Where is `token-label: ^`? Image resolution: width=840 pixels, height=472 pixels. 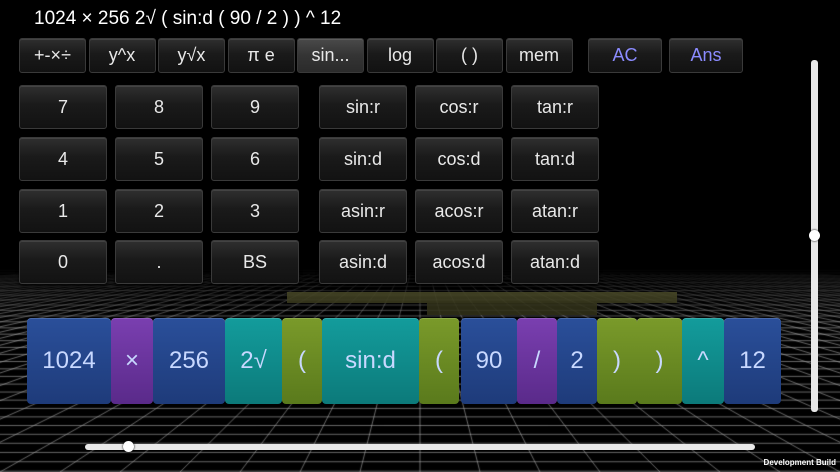 token-label: ^ is located at coordinates (703, 360).